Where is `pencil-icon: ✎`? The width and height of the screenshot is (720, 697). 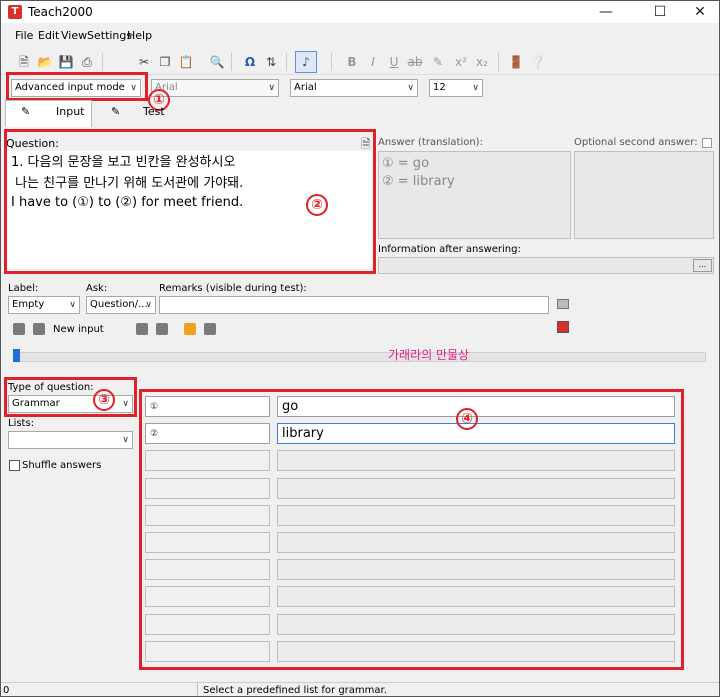
pencil-icon: ✎ is located at coordinates (26, 111).